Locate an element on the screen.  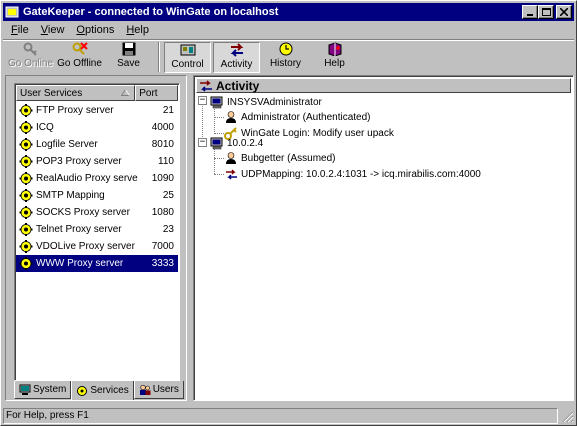
menu-file-label: ile is located at coordinates (23, 30).